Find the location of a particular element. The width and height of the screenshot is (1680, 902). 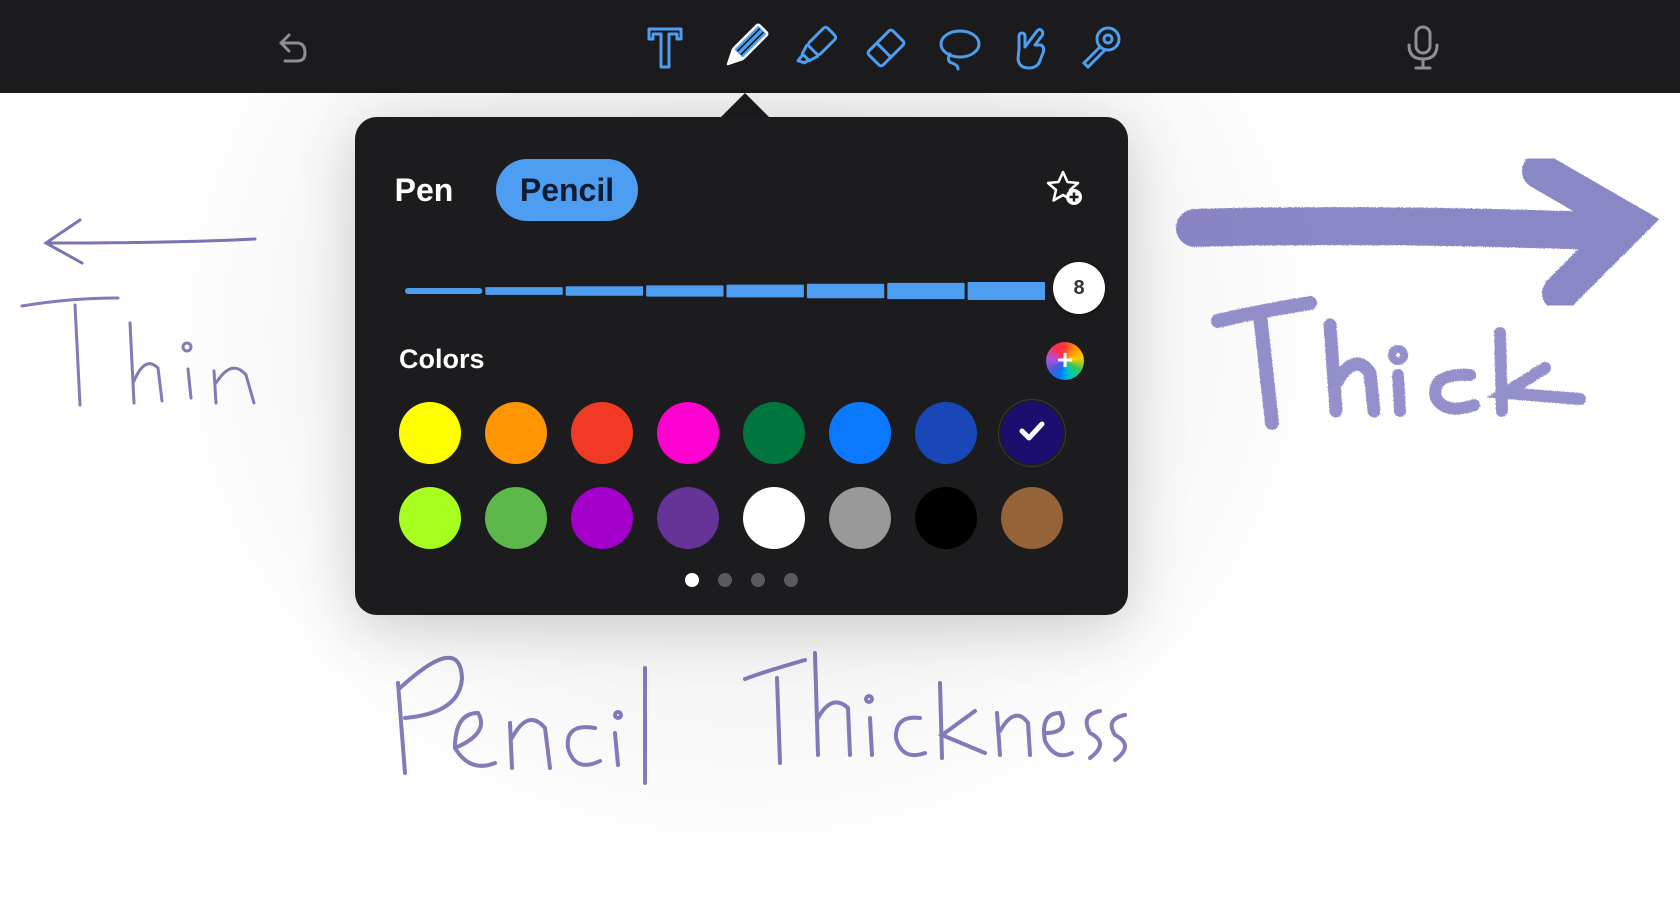

highlighter-tool-button is located at coordinates (815, 48).